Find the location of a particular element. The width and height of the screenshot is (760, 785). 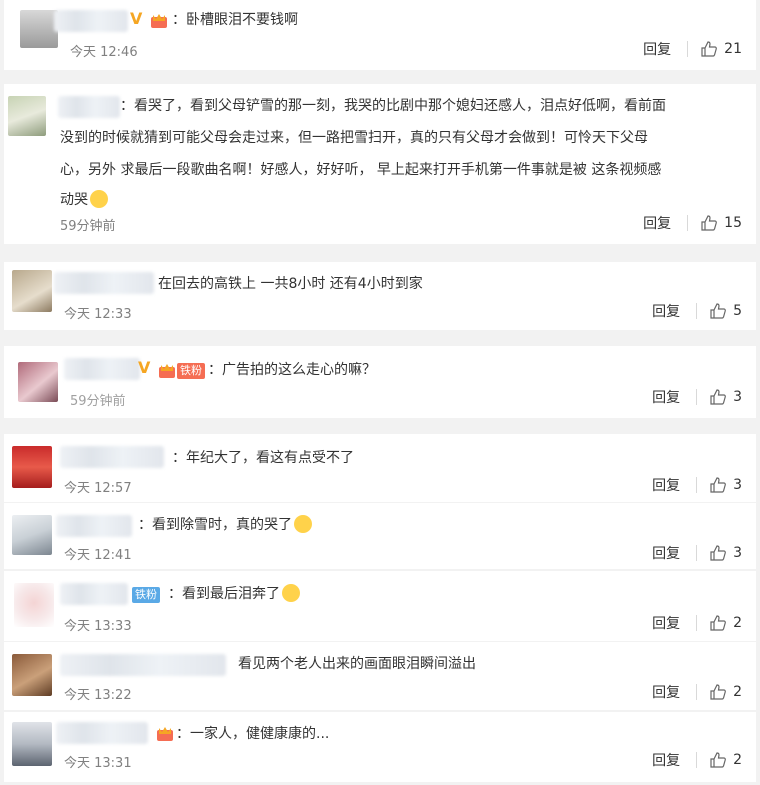

like-button: 5 is located at coordinates (725, 311).